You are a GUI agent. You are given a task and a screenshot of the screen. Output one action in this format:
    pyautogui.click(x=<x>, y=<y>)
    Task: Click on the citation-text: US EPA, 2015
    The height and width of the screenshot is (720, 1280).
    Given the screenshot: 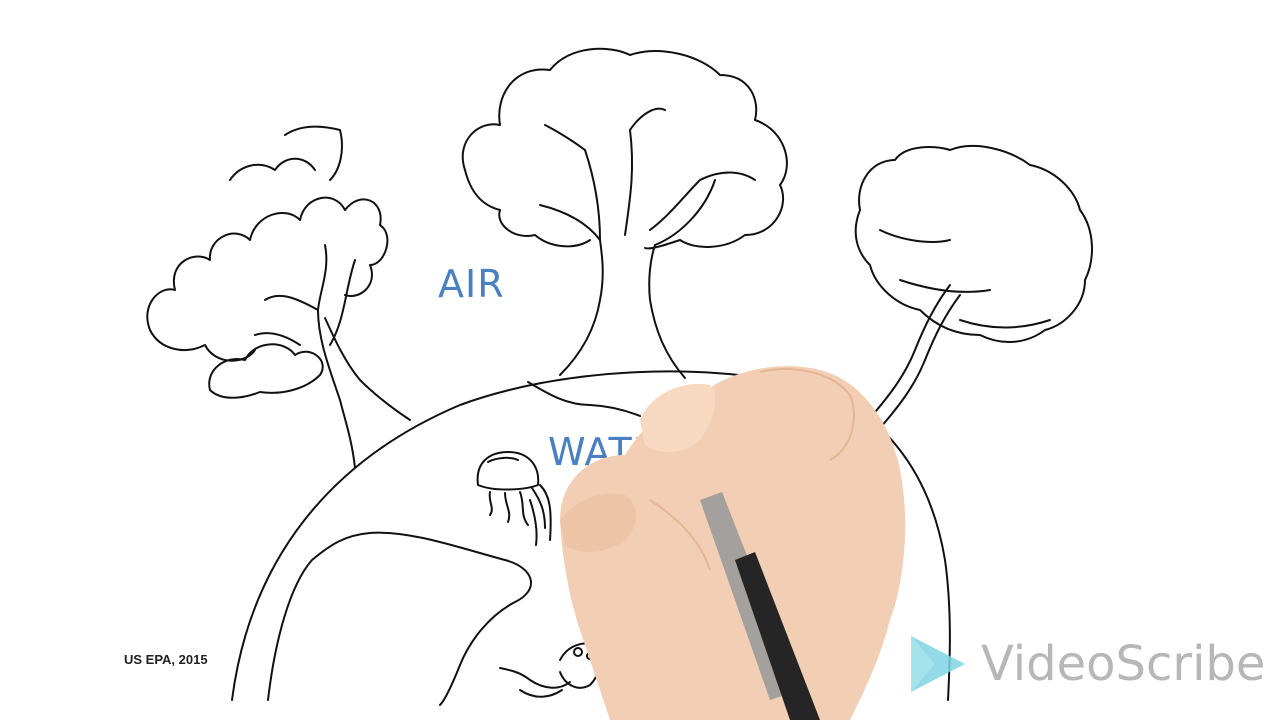 What is the action you would take?
    pyautogui.click(x=166, y=659)
    